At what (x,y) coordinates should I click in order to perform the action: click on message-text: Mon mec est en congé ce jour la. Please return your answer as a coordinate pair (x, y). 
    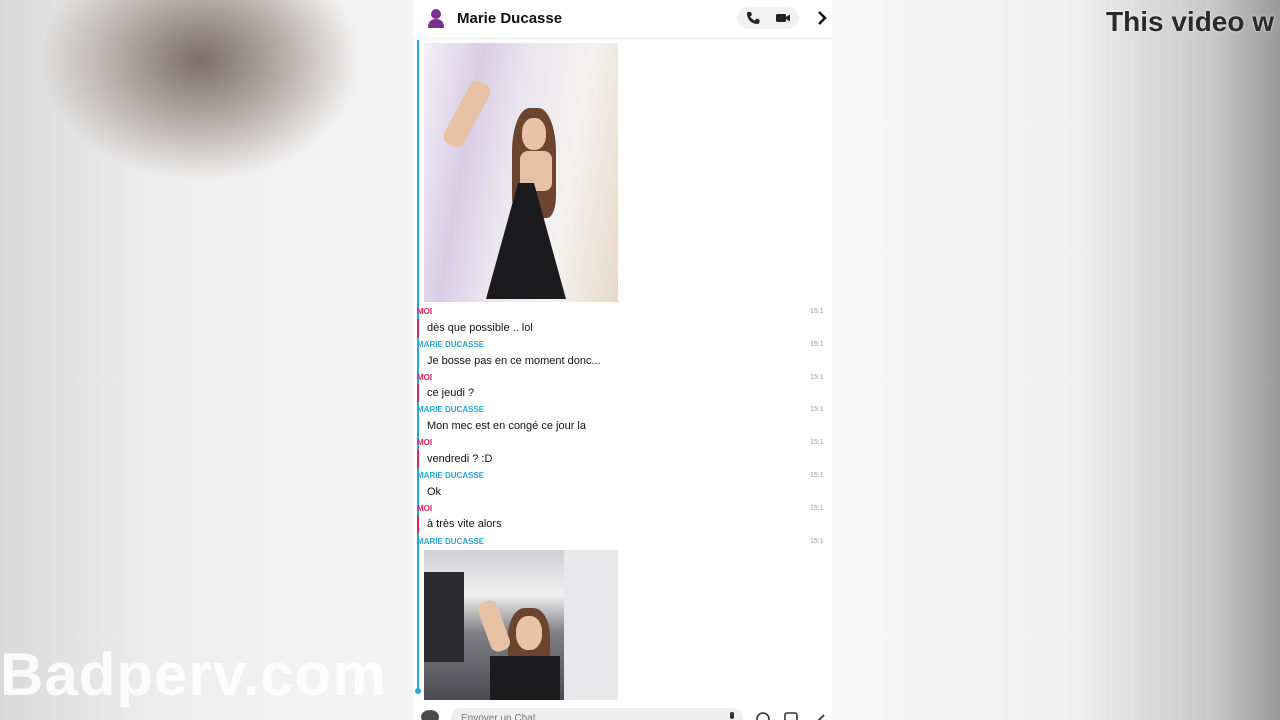
    Looking at the image, I should click on (501, 426).